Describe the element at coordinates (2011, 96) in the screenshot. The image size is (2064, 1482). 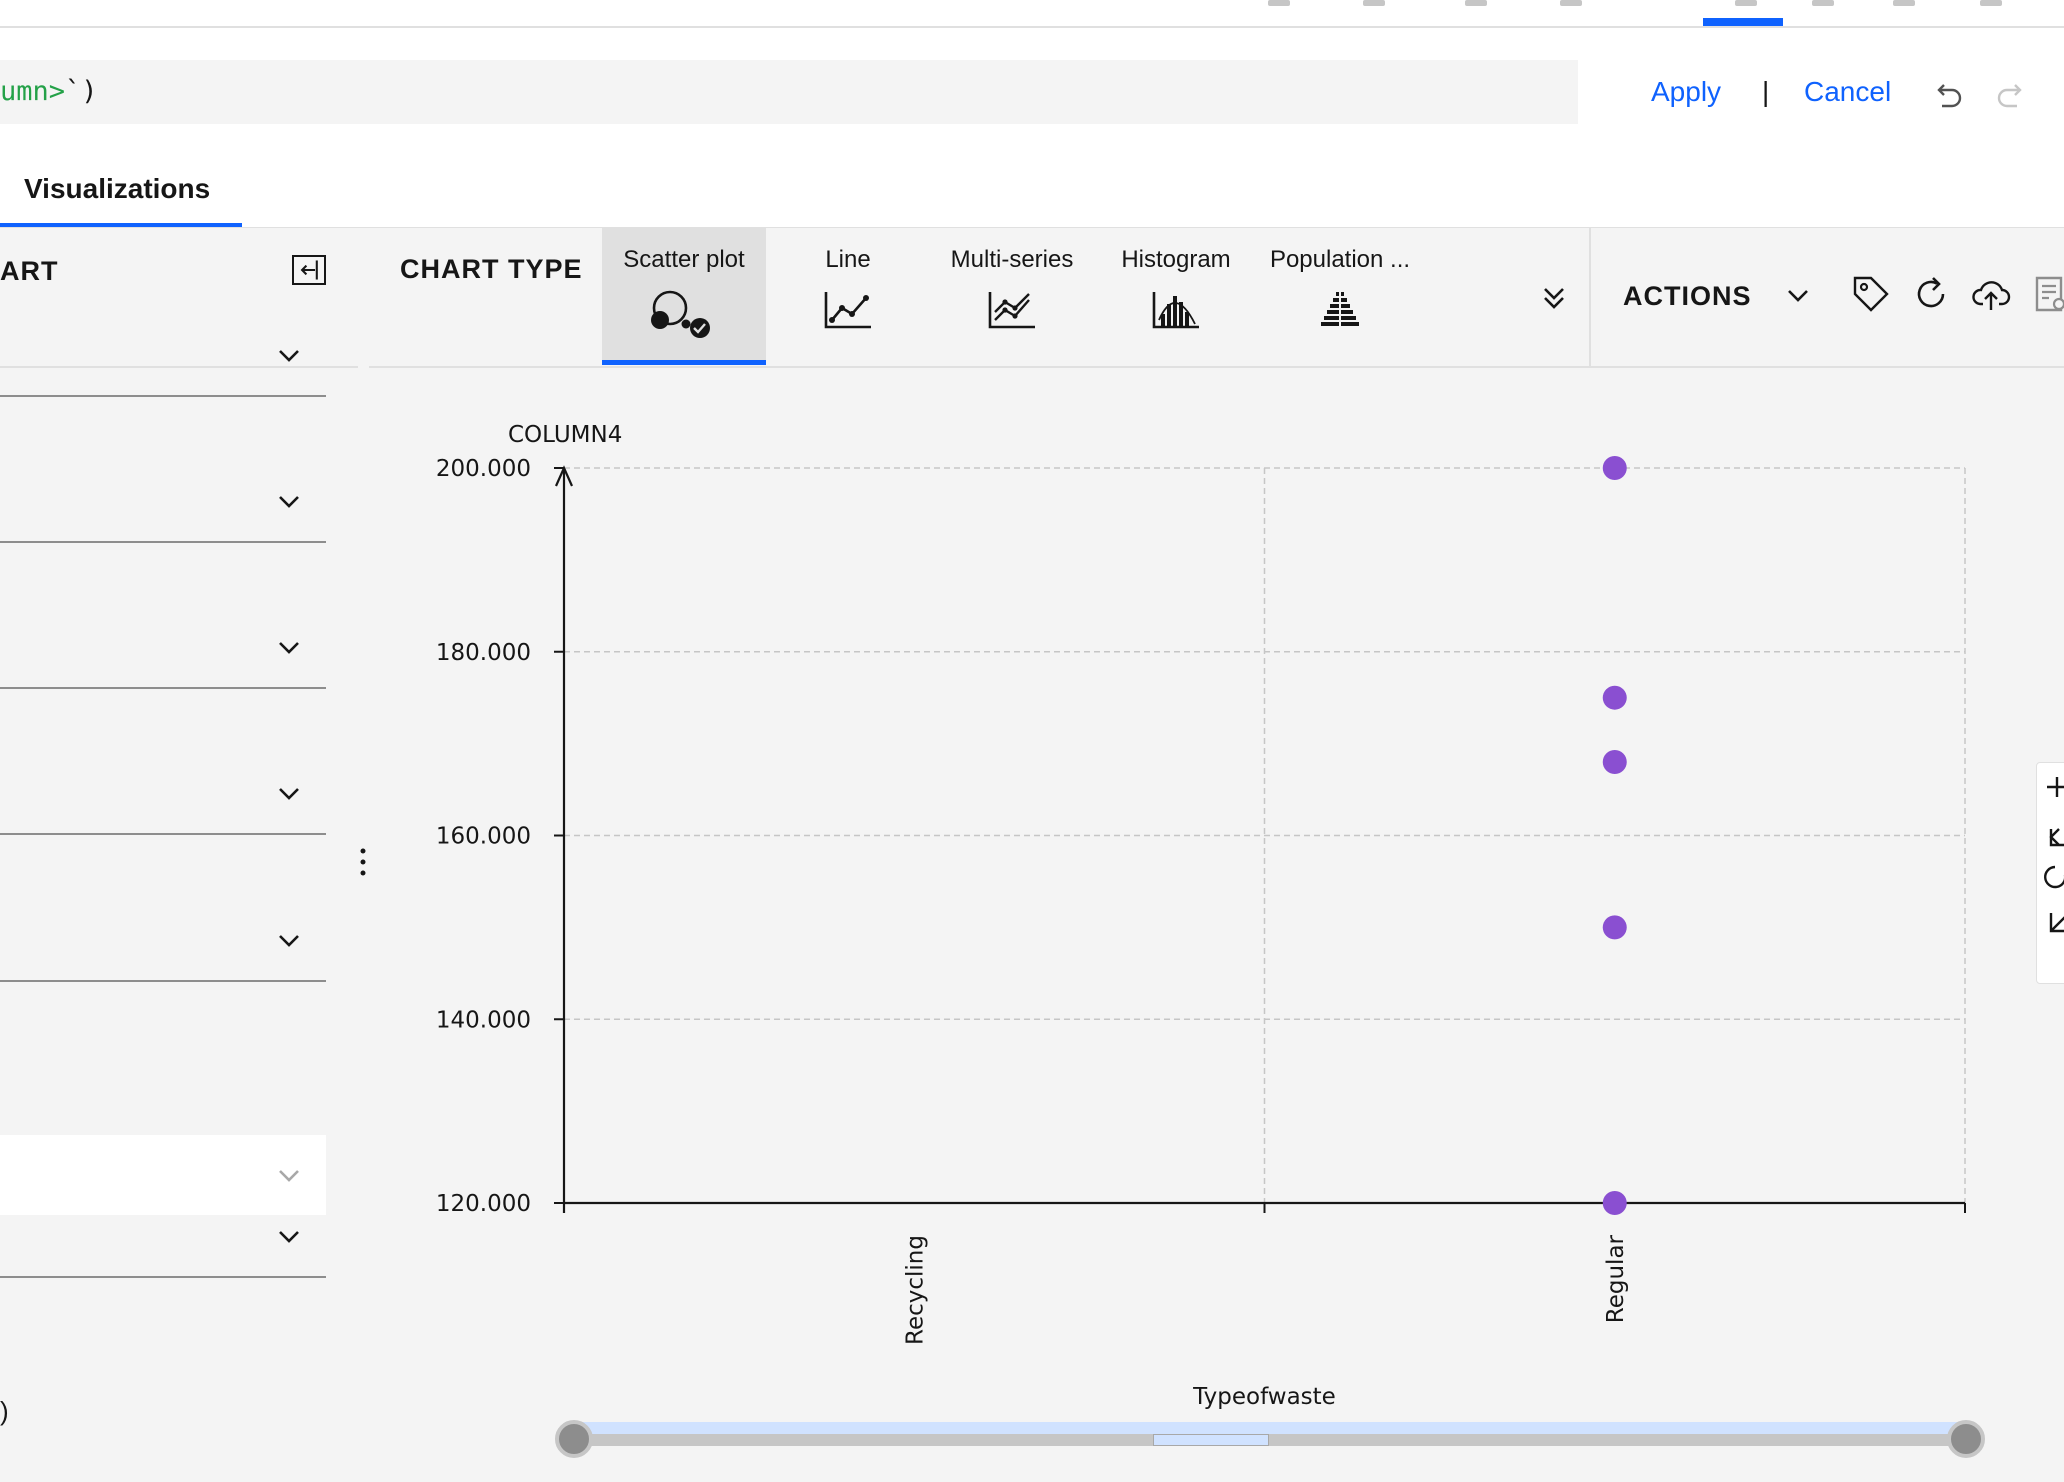
I see `redo-icon` at that location.